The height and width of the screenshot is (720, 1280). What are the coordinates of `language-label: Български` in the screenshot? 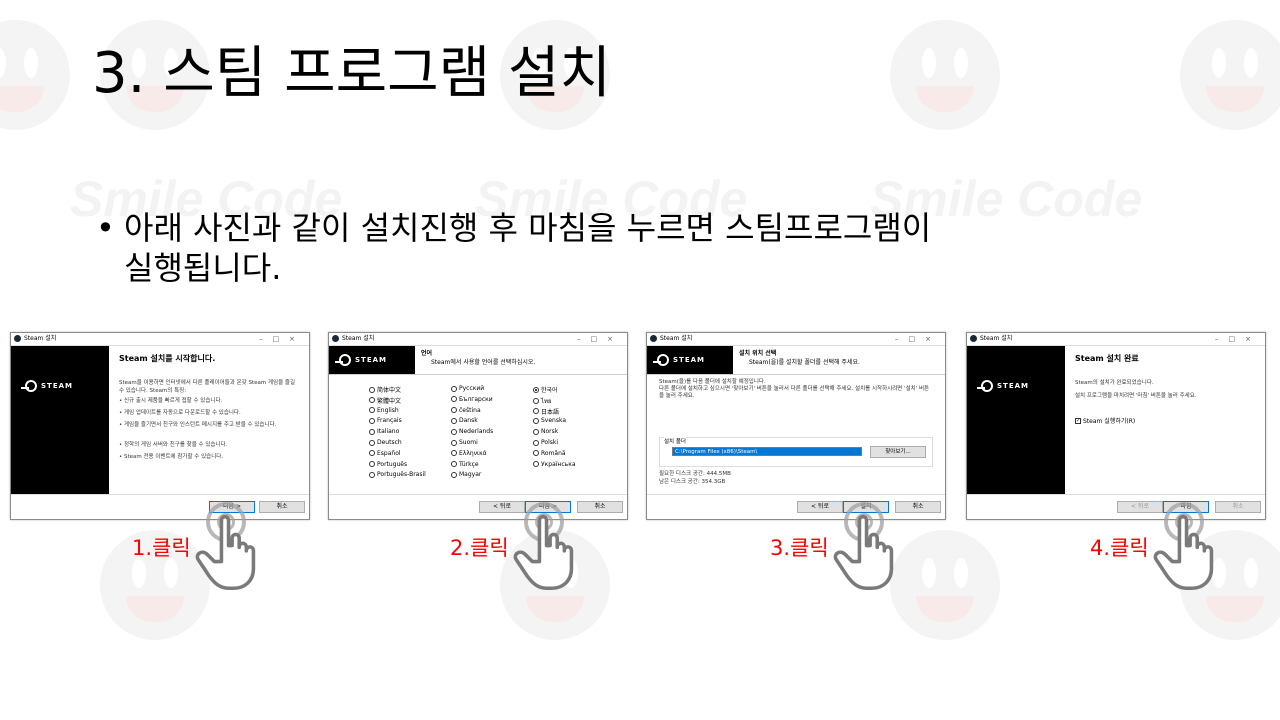 It's located at (476, 399).